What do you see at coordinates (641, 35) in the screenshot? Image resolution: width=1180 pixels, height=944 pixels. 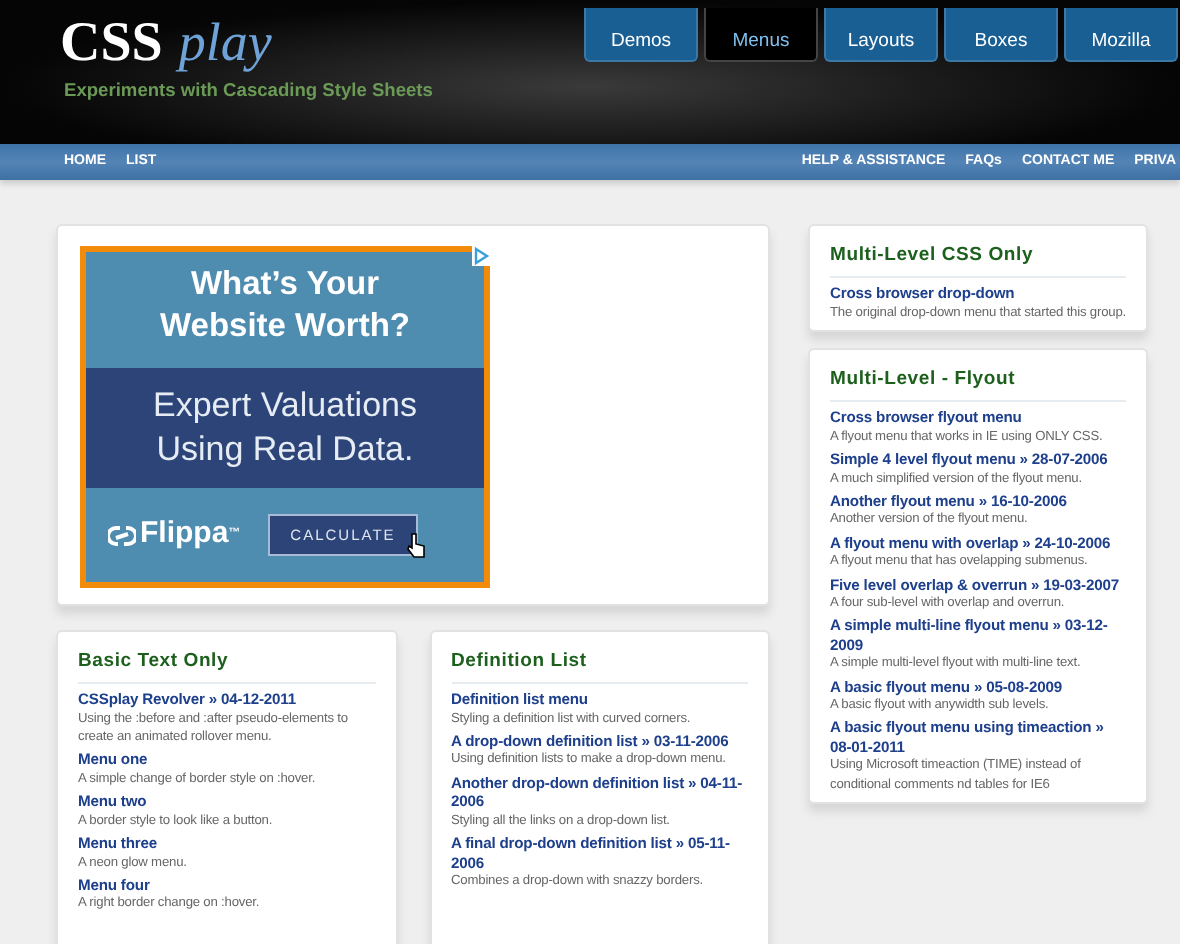 I see `nav-tab: Demos` at bounding box center [641, 35].